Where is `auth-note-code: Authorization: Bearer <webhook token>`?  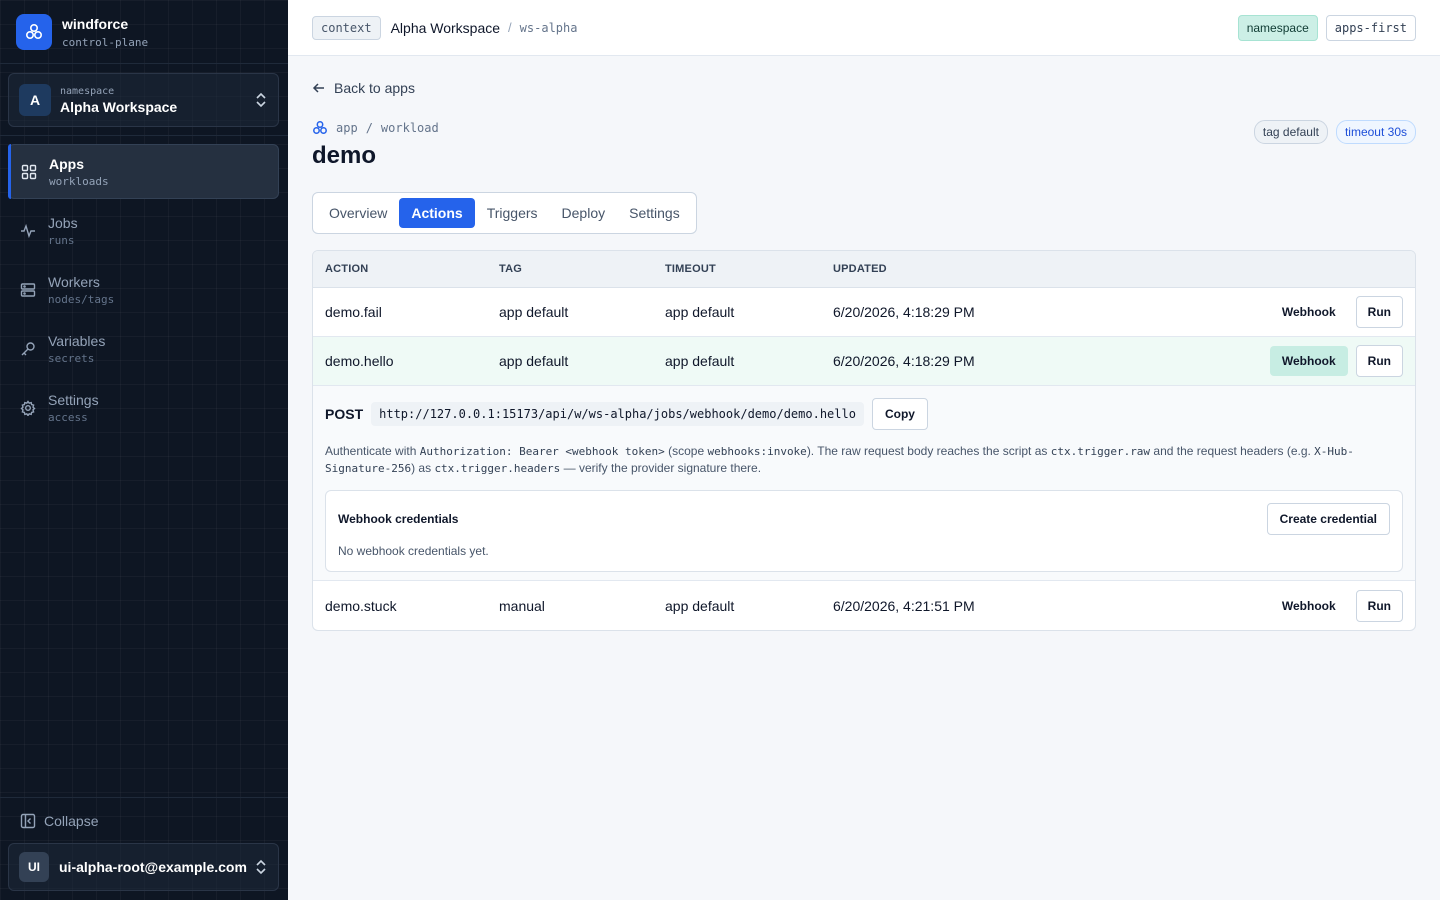 auth-note-code: Authorization: Bearer <webhook token> is located at coordinates (542, 451).